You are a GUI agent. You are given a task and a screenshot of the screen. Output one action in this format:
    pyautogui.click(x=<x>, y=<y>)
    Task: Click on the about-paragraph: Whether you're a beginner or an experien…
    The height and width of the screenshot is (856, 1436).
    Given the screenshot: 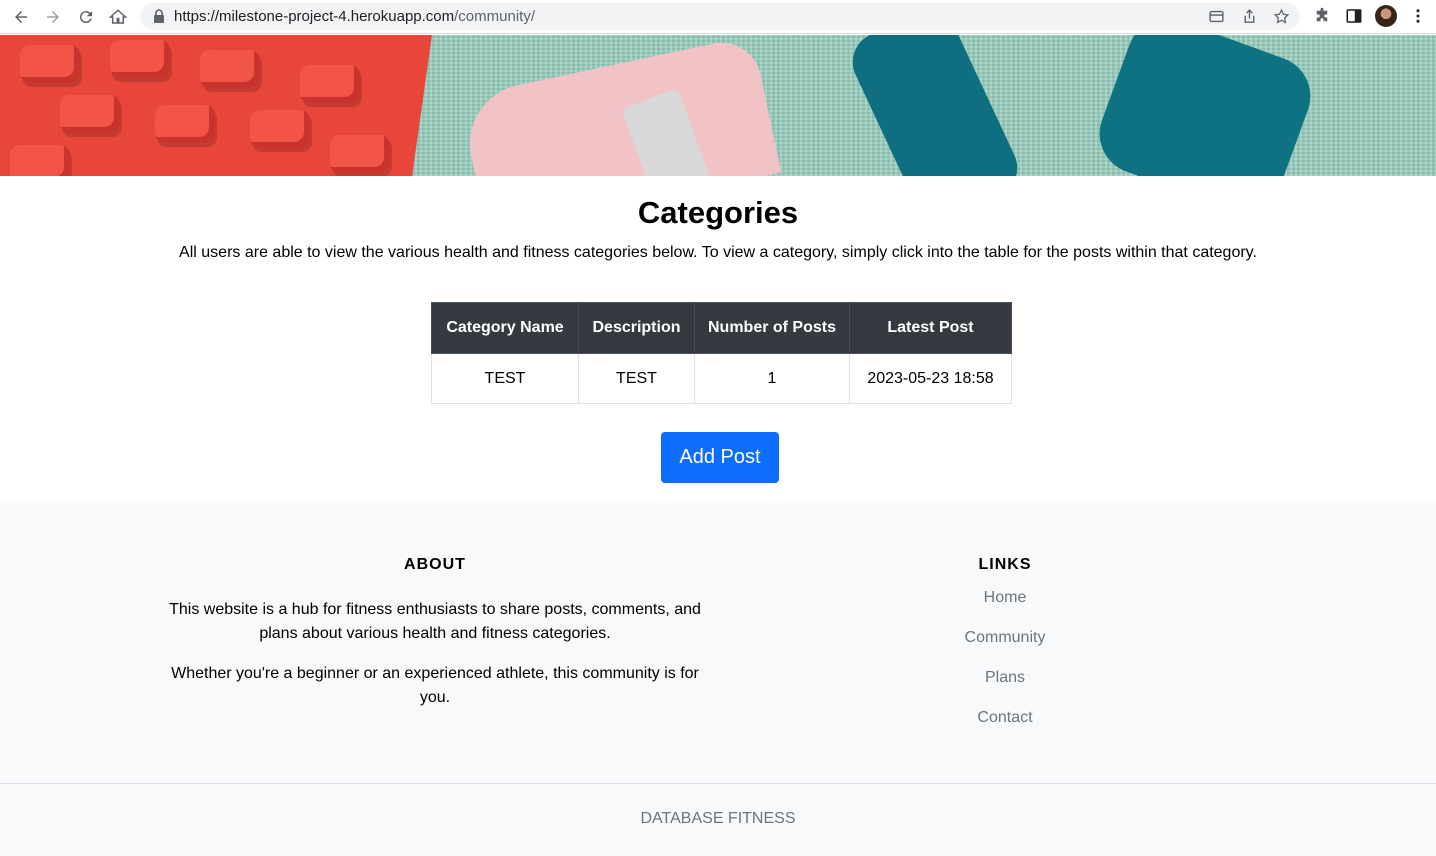 What is the action you would take?
    pyautogui.click(x=435, y=685)
    